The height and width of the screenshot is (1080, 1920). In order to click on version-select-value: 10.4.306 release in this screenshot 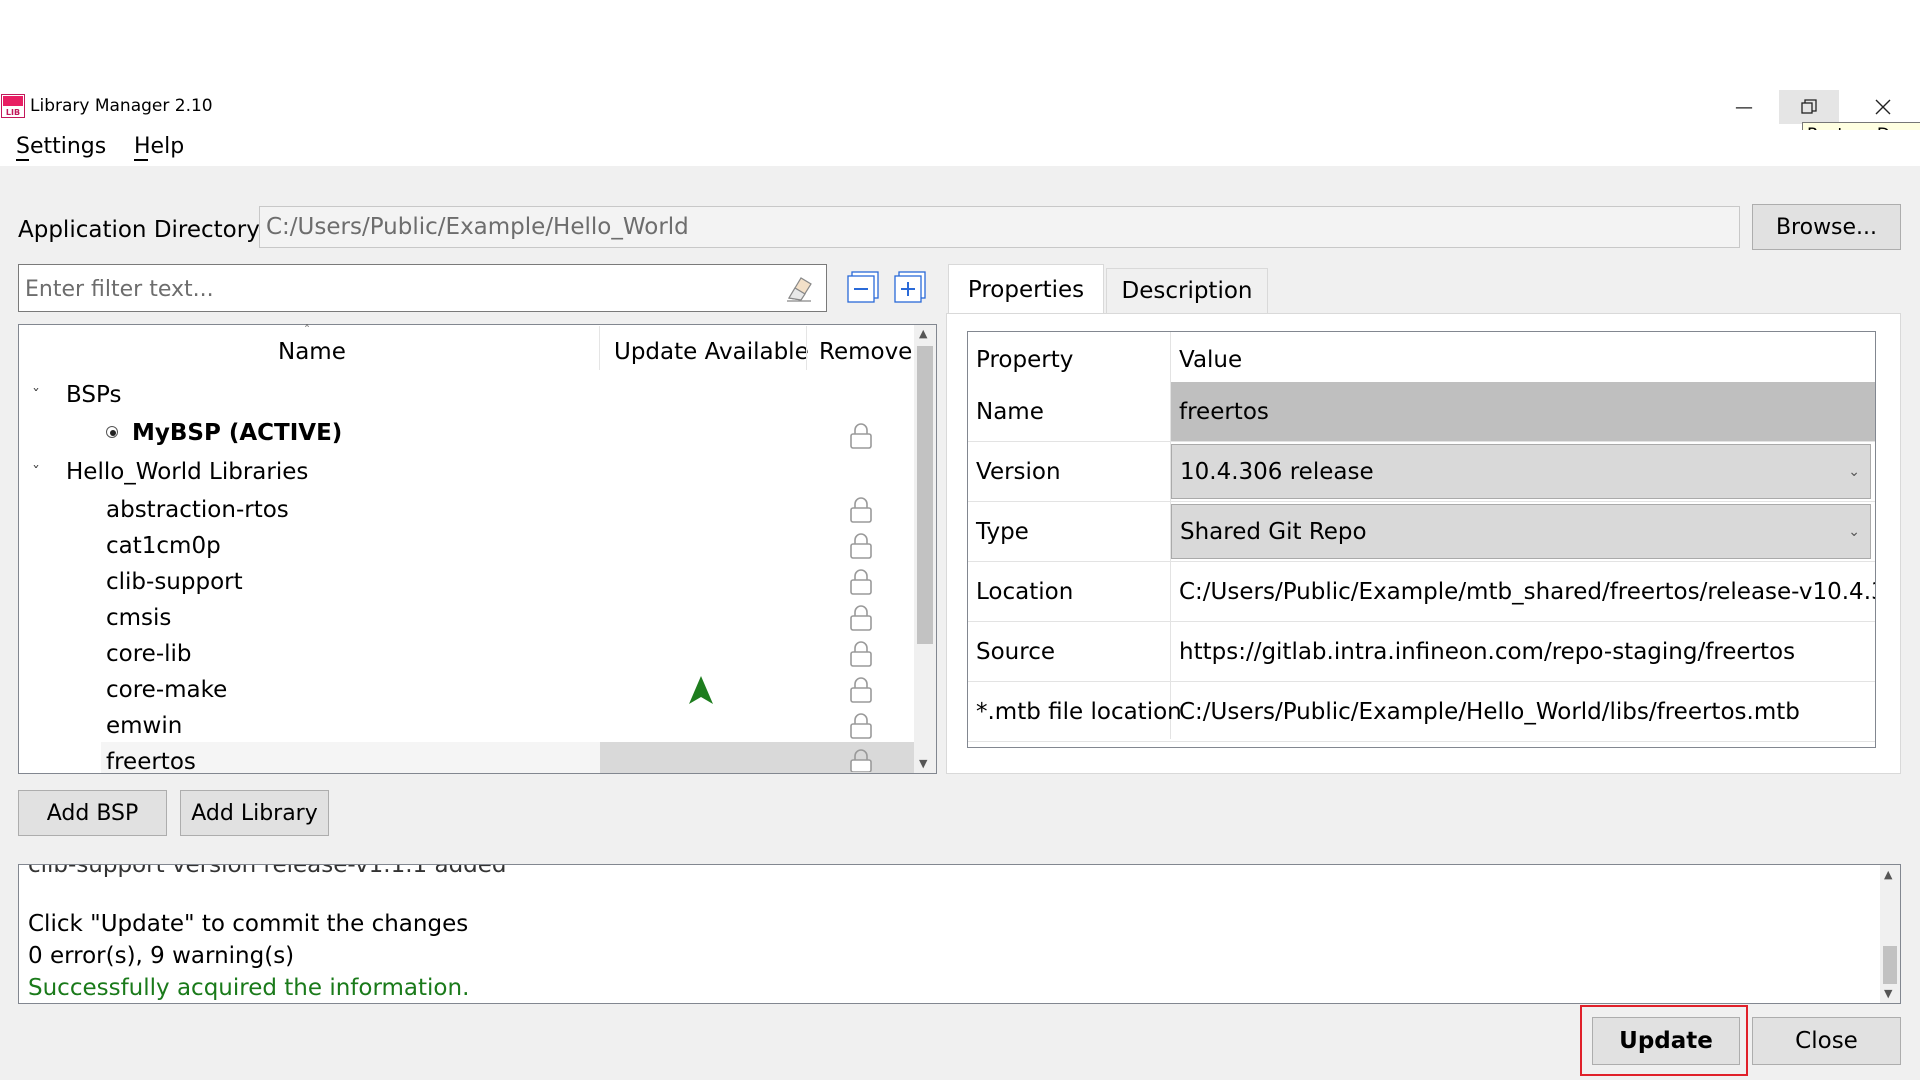, I will do `click(1277, 472)`.